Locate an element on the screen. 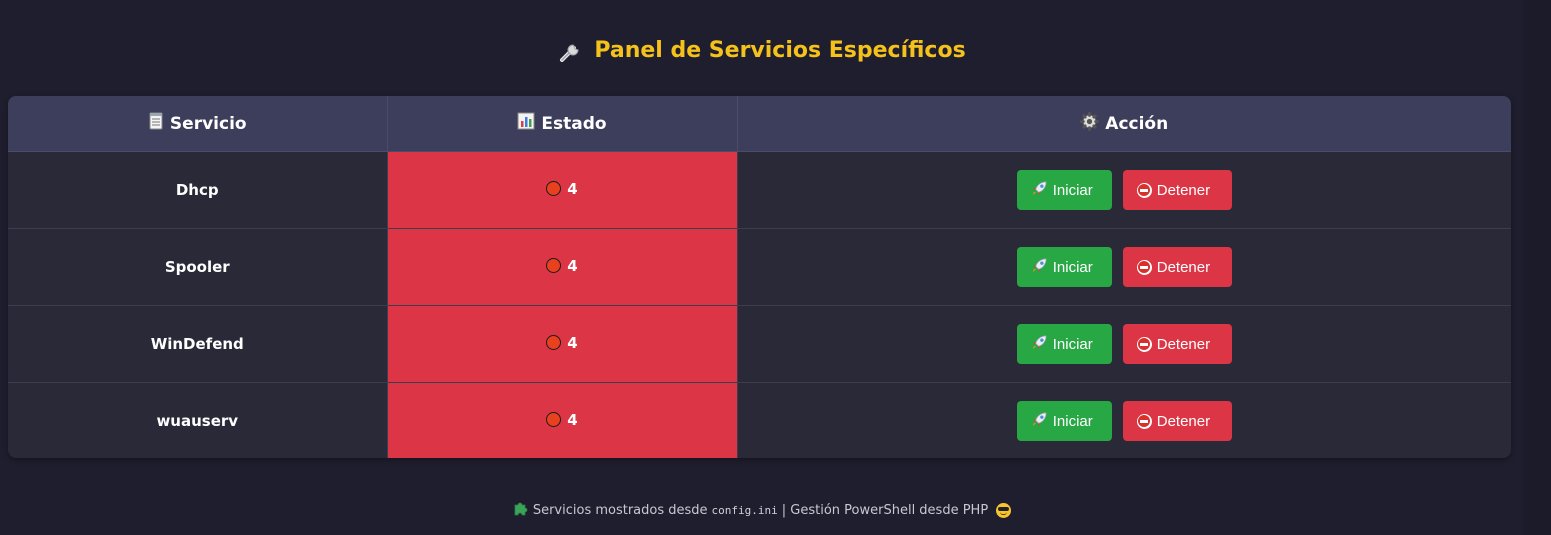  column-header-service: Servicio is located at coordinates (198, 124).